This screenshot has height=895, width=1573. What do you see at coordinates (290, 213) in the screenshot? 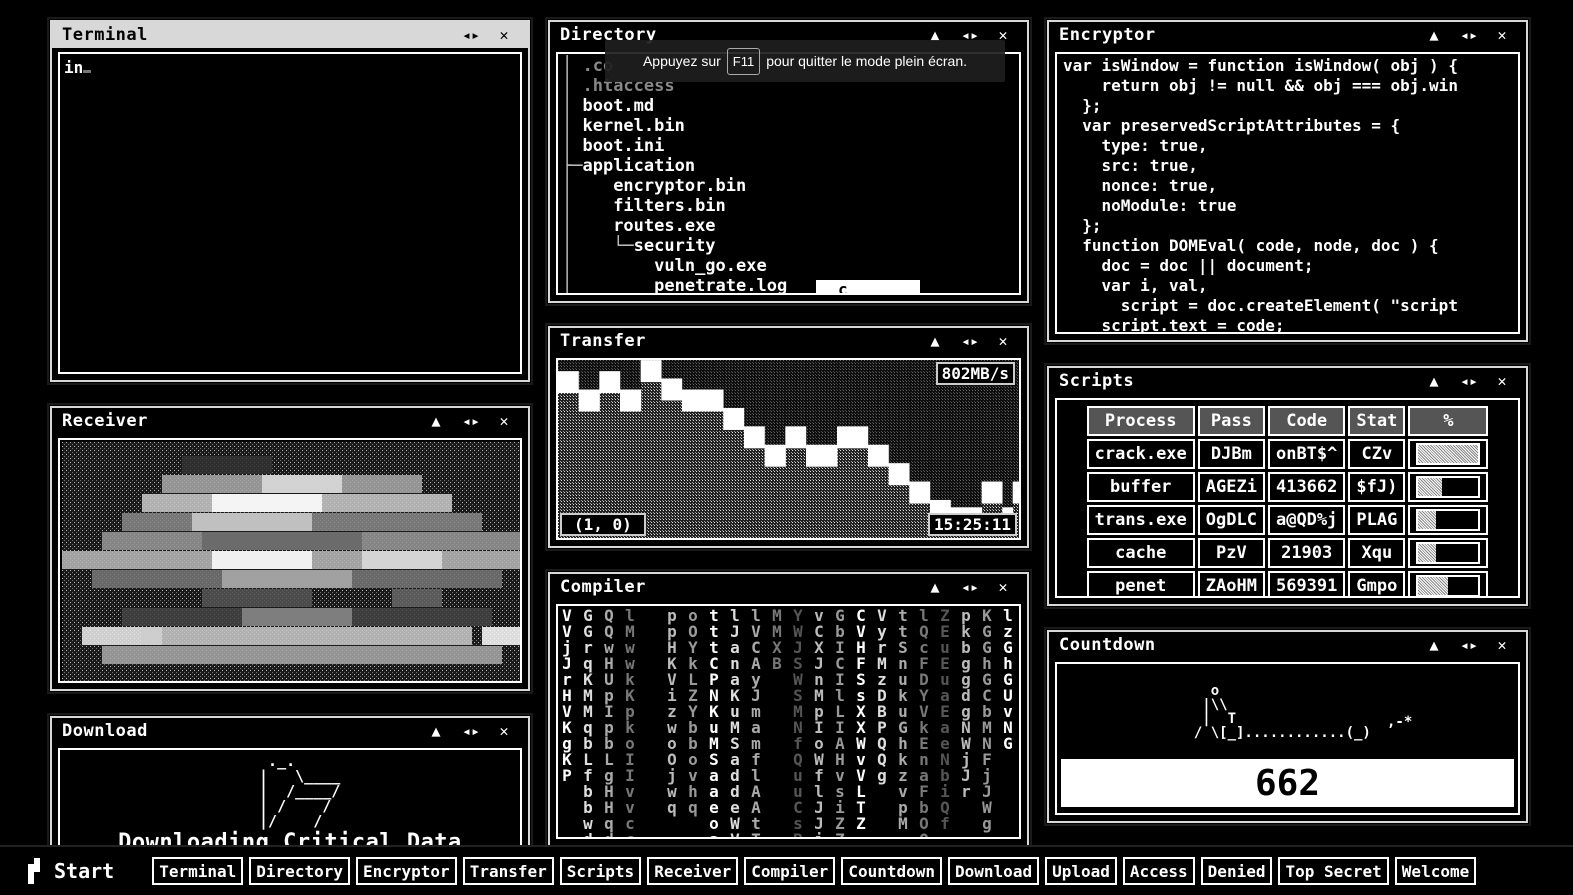
I see `terminal-body: in` at bounding box center [290, 213].